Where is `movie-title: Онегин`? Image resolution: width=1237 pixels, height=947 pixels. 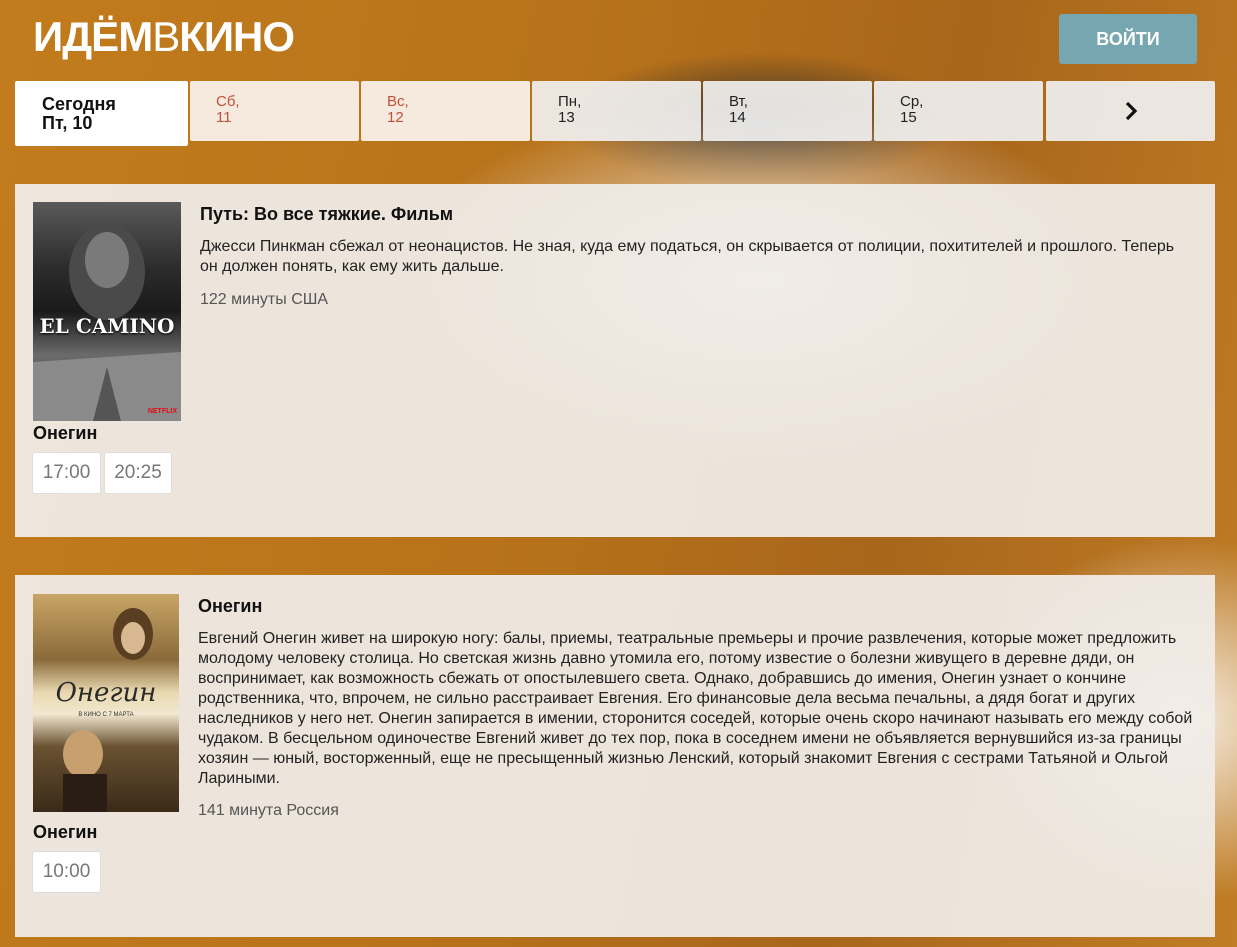
movie-title: Онегин is located at coordinates (230, 606).